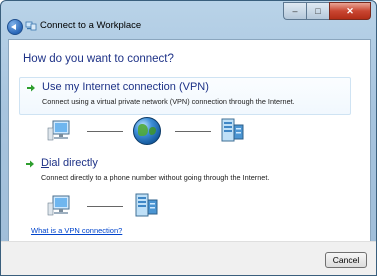 This screenshot has width=377, height=276. What do you see at coordinates (125, 87) in the screenshot?
I see `option-title: Use my Internet connection (VPN)` at bounding box center [125, 87].